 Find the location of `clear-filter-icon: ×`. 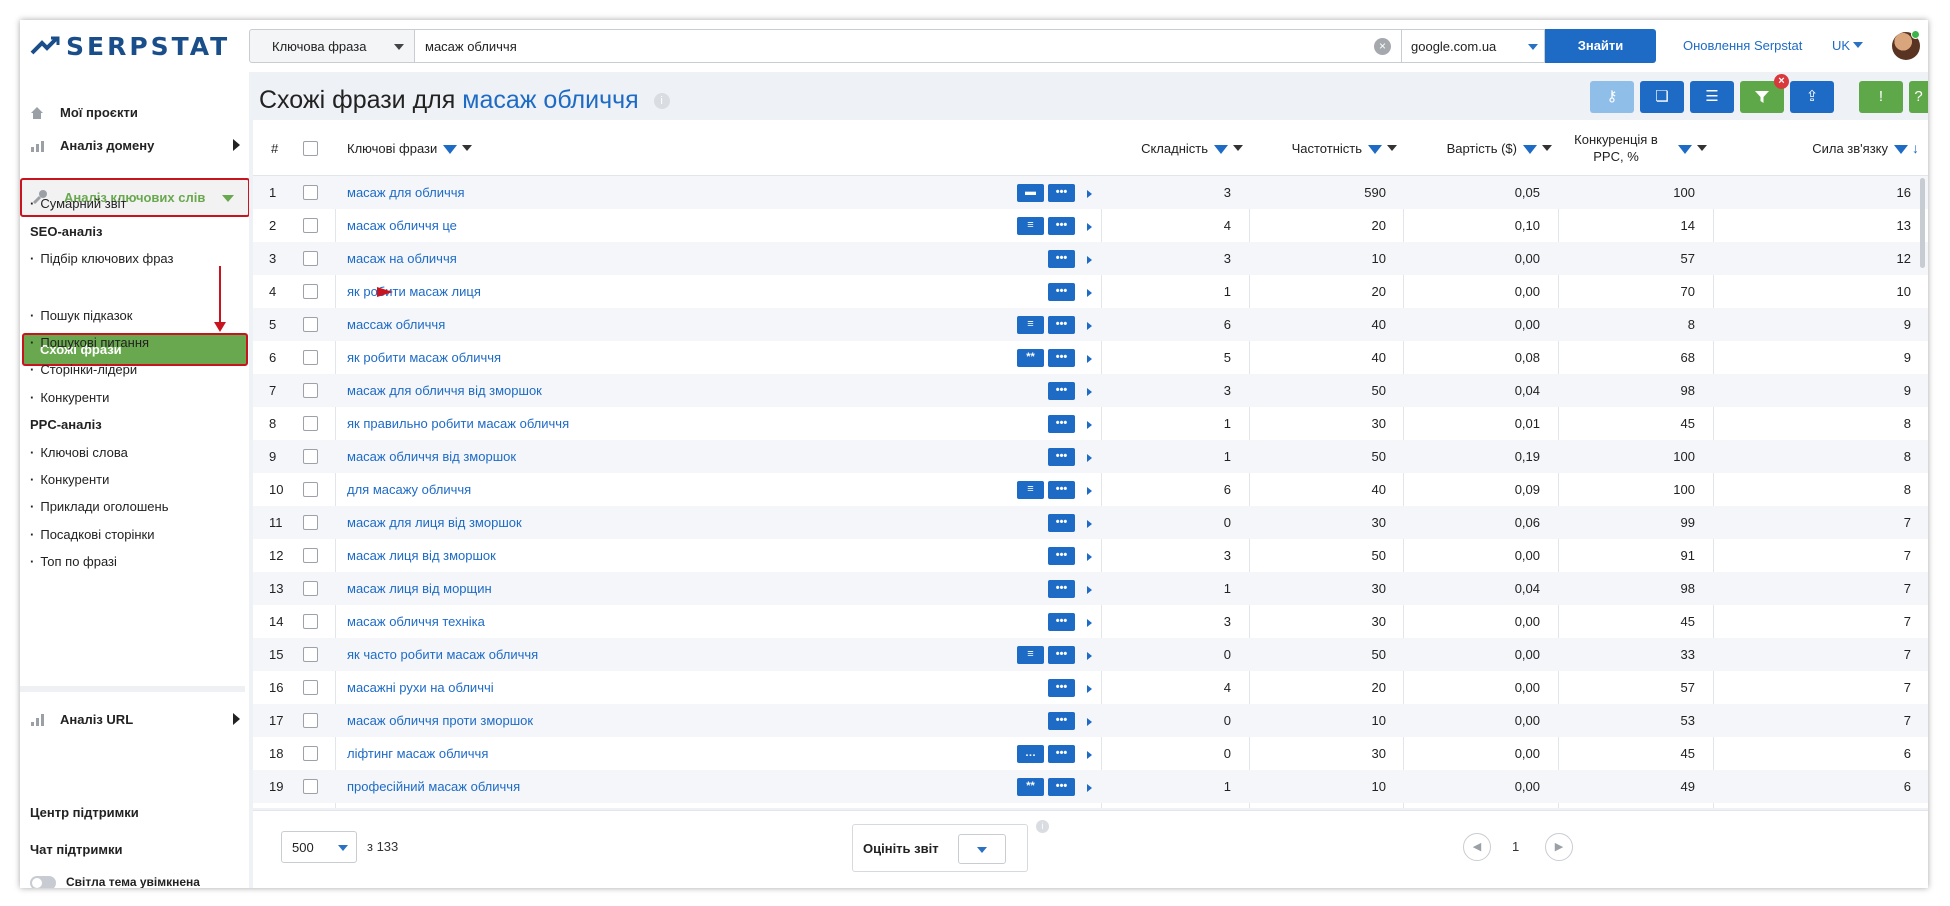

clear-filter-icon: × is located at coordinates (1781, 81).